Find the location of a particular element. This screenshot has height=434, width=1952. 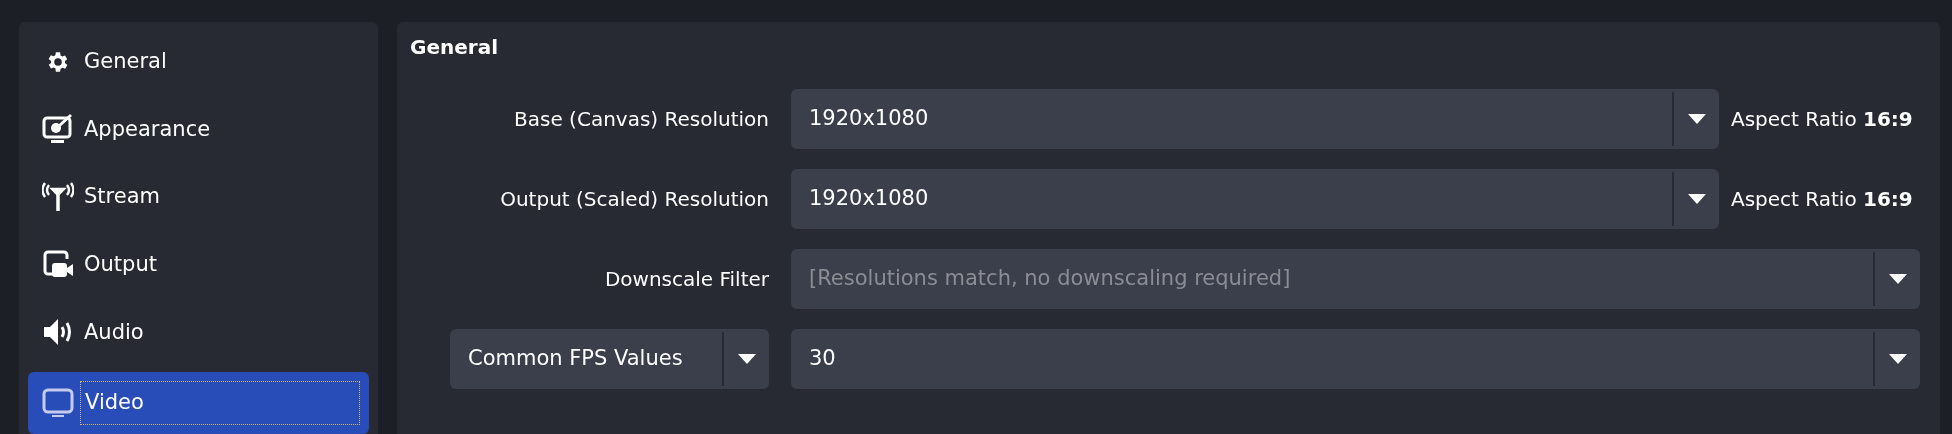

sidebar-item: Video is located at coordinates (198, 403).